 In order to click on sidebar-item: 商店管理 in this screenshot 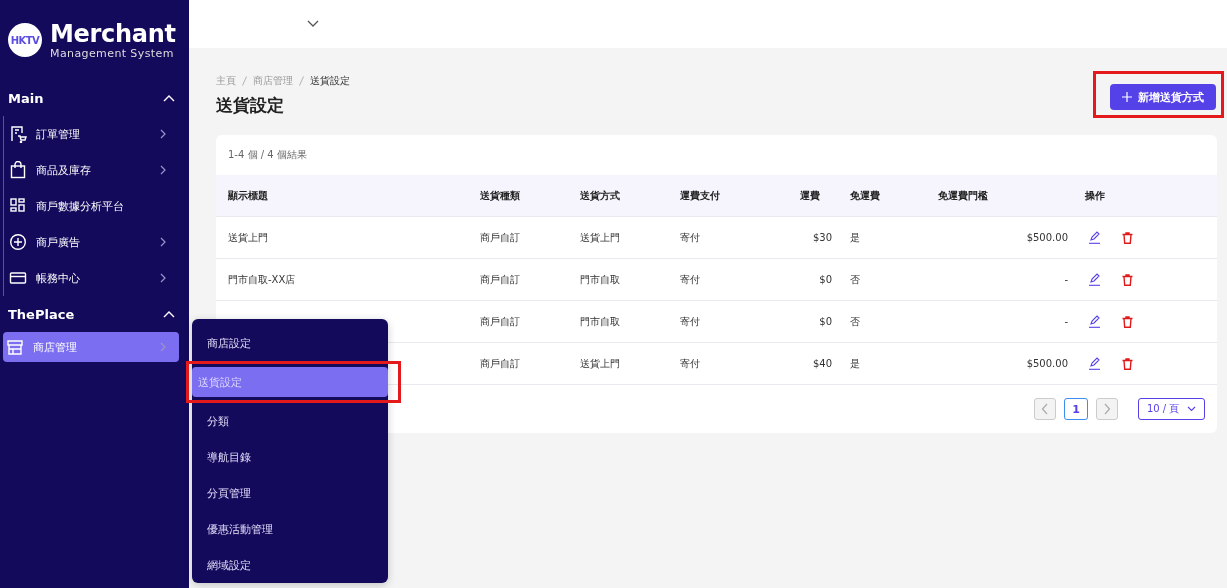, I will do `click(91, 347)`.